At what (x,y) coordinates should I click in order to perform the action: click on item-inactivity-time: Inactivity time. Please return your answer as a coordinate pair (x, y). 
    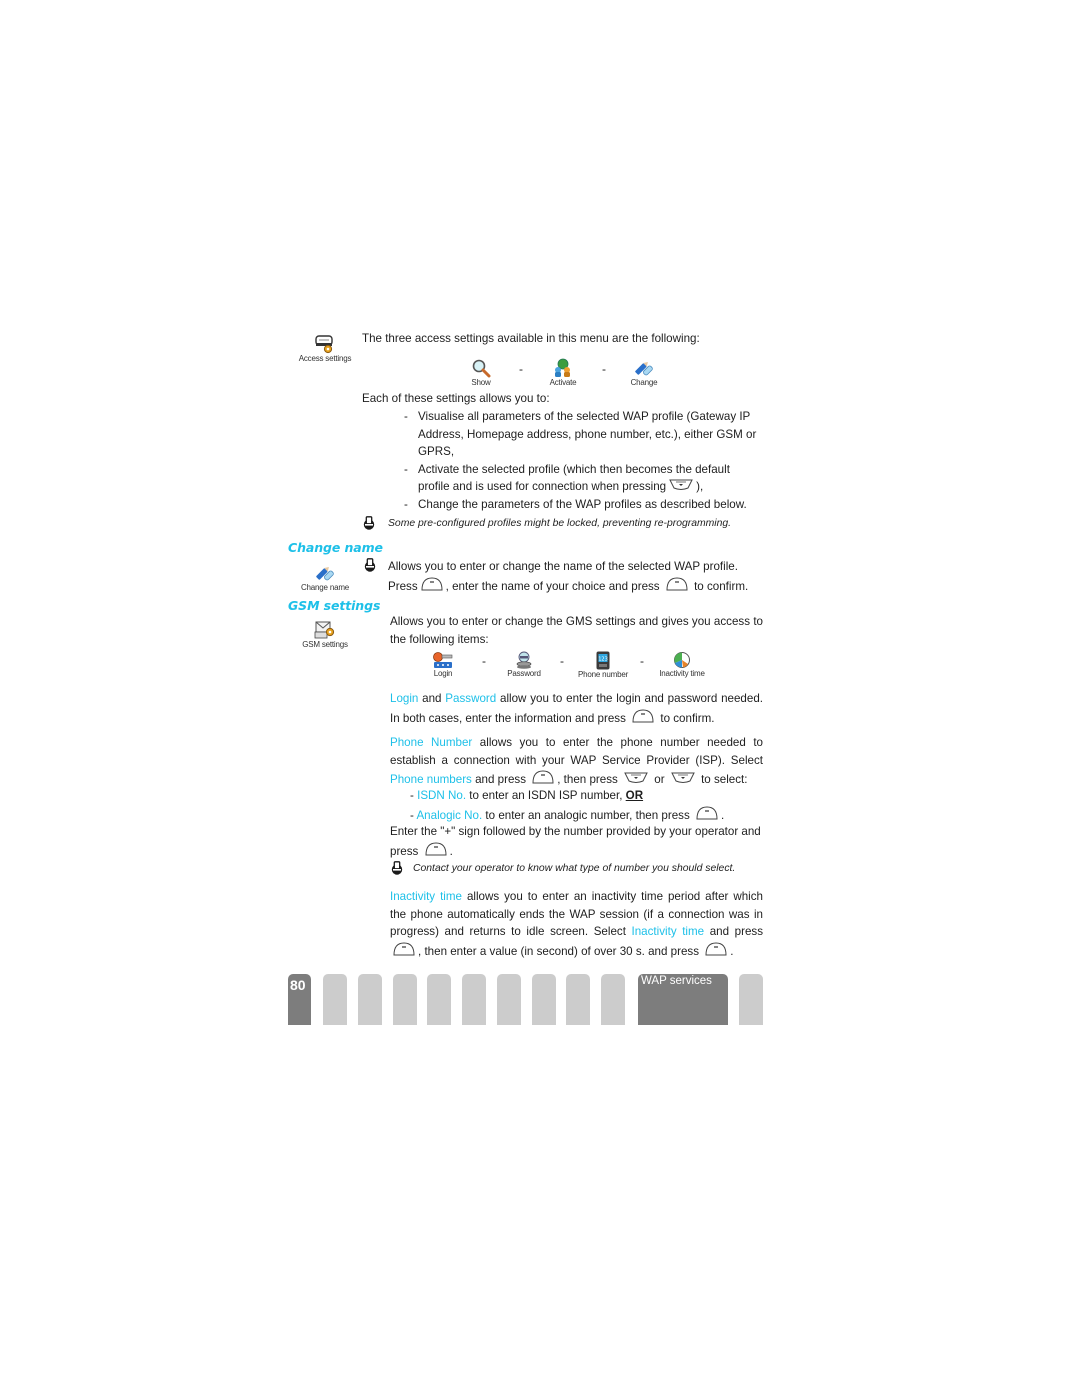
    Looking at the image, I should click on (682, 664).